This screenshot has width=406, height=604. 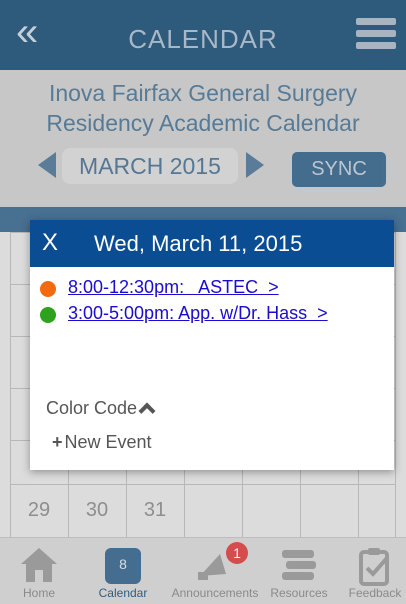 What do you see at coordinates (97, 510) in the screenshot?
I see `day-cell-30: 30` at bounding box center [97, 510].